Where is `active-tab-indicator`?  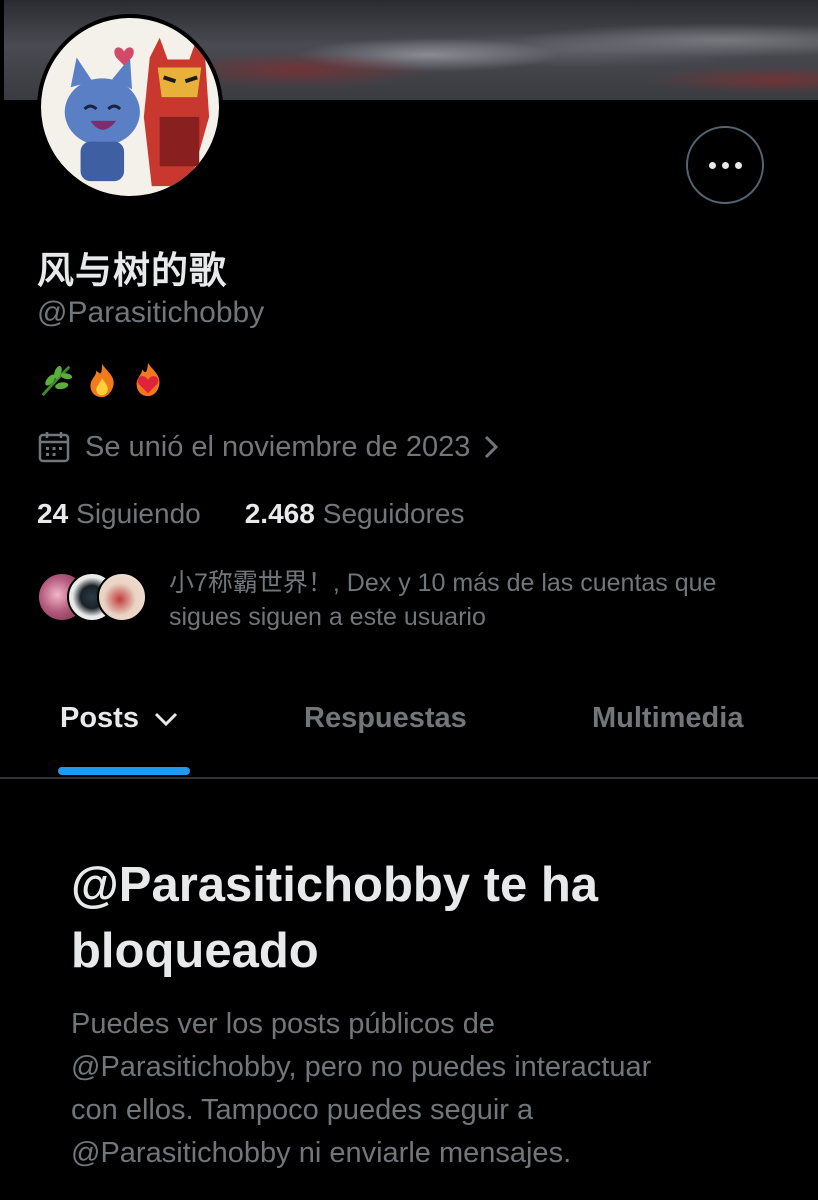
active-tab-indicator is located at coordinates (124, 771).